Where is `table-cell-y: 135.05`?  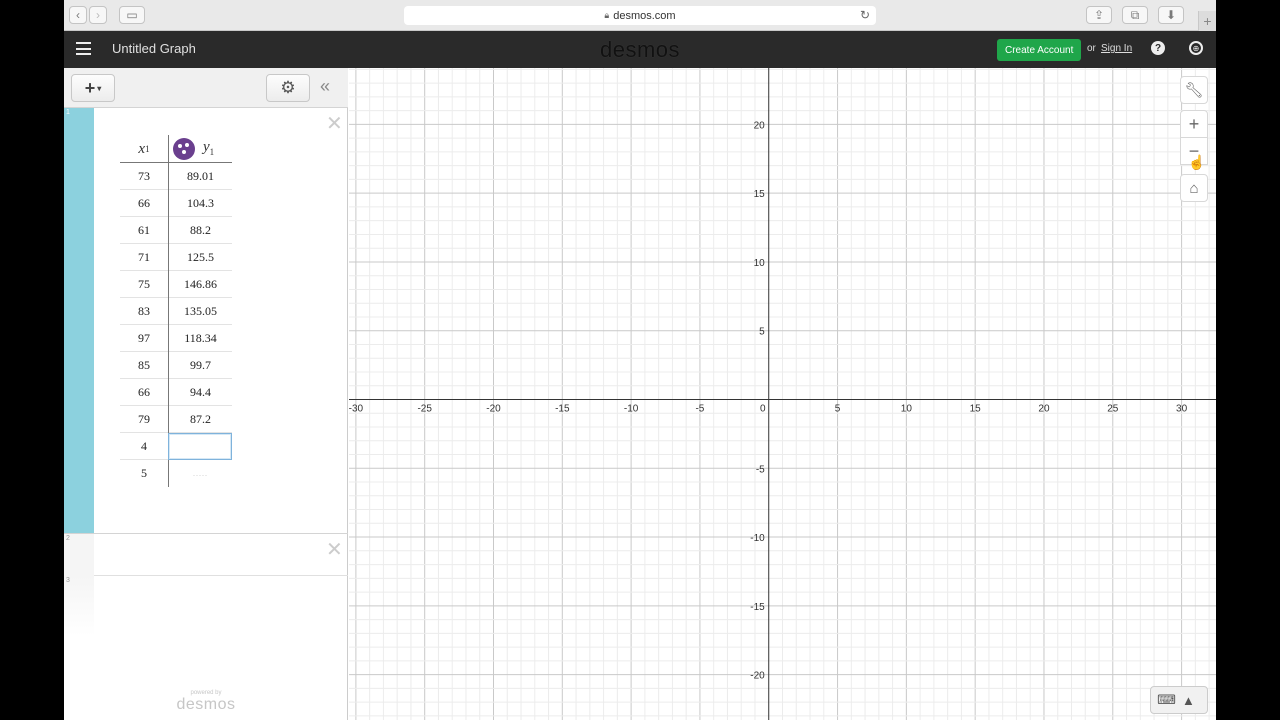 table-cell-y: 135.05 is located at coordinates (200, 311).